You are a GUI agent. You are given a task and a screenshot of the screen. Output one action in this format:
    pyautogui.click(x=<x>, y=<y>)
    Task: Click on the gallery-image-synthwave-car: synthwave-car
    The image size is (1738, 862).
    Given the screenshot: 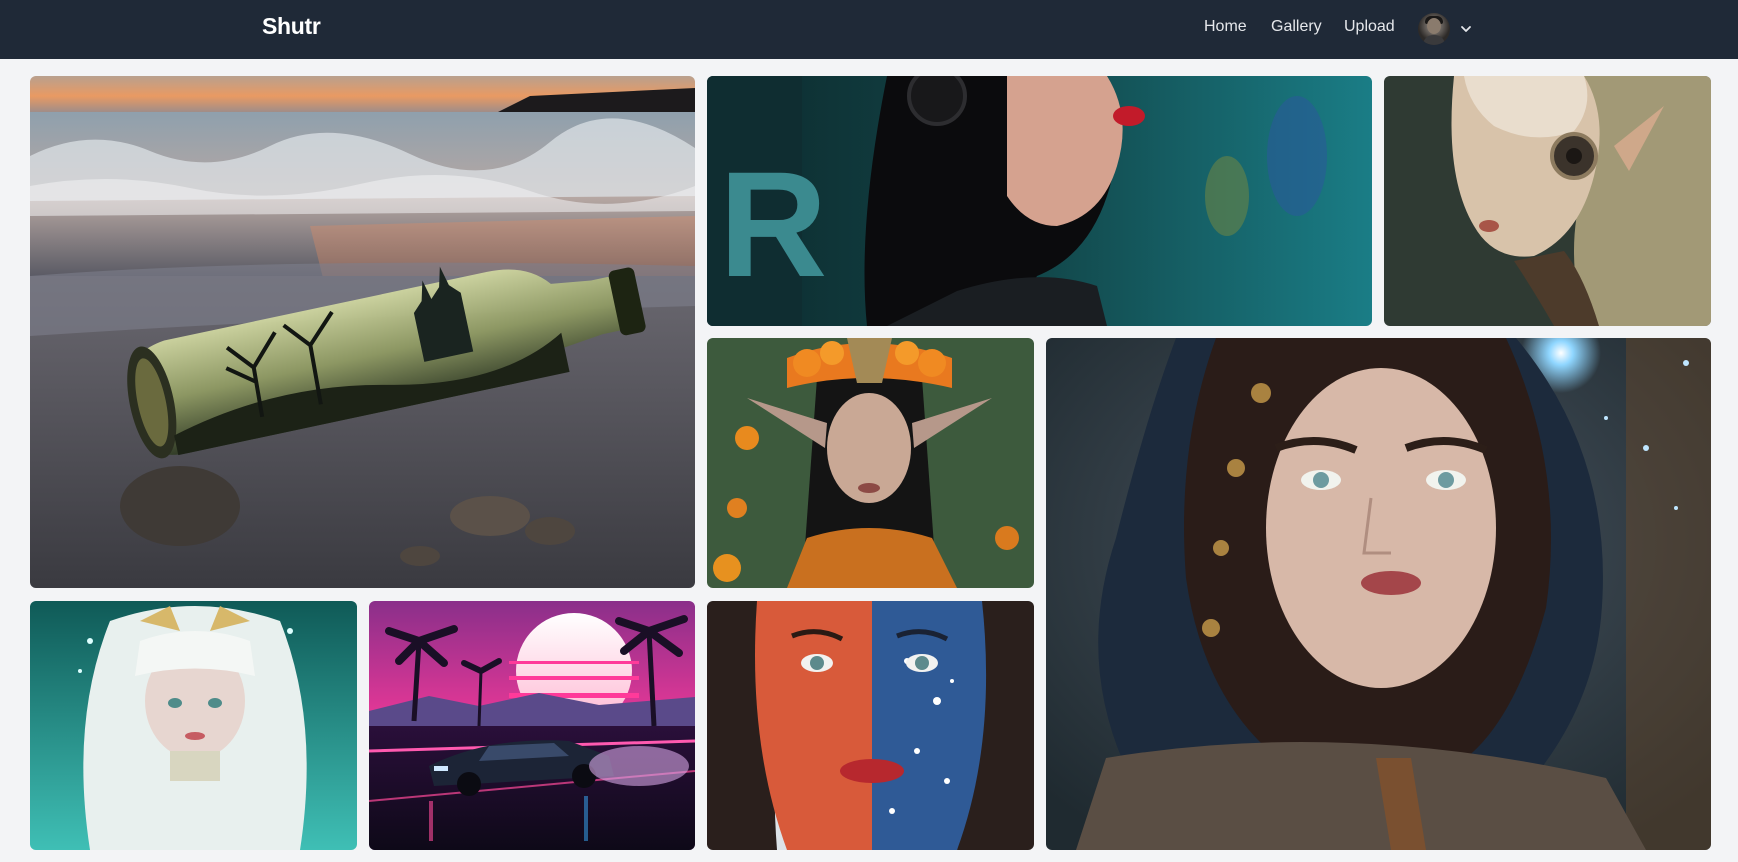 What is the action you would take?
    pyautogui.click(x=532, y=725)
    